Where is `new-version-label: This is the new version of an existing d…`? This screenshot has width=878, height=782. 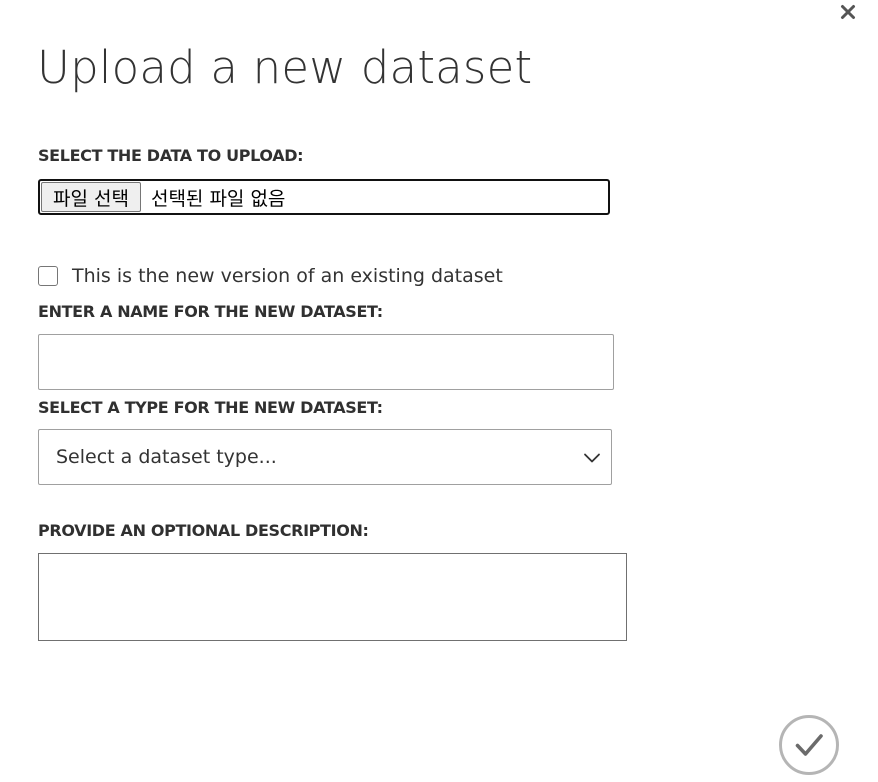
new-version-label: This is the new version of an existing d… is located at coordinates (287, 276).